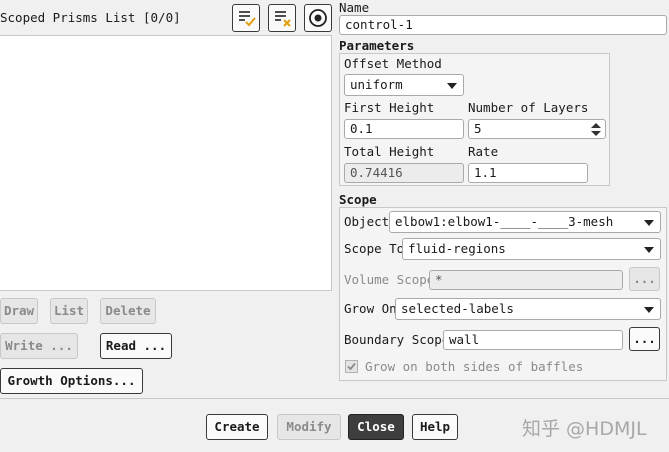  I want to click on select-all-button, so click(246, 18).